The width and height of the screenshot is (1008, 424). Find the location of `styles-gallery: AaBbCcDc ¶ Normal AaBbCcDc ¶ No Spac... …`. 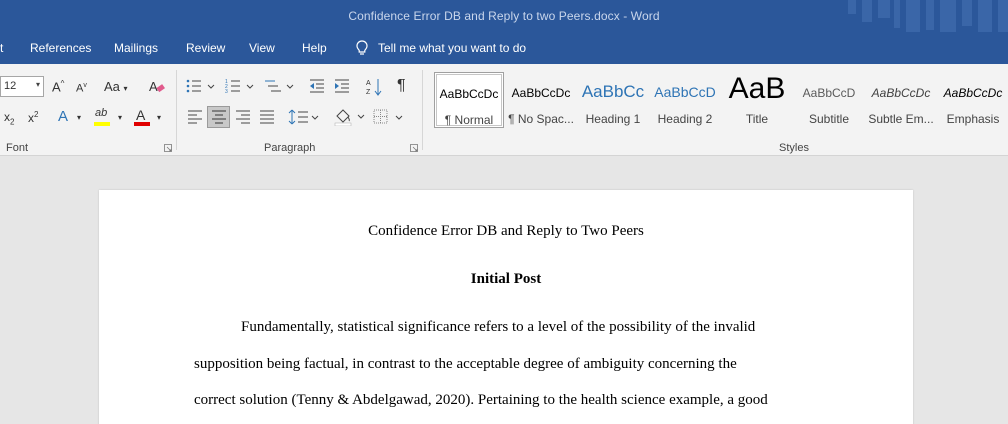

styles-gallery: AaBbCcDc ¶ Normal AaBbCcDc ¶ No Spac... … is located at coordinates (720, 100).